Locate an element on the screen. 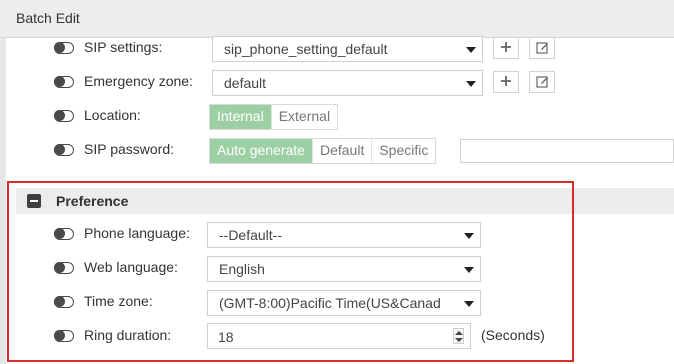 The height and width of the screenshot is (364, 674). sip-password-option-auto-generate: Auto generate is located at coordinates (261, 151).